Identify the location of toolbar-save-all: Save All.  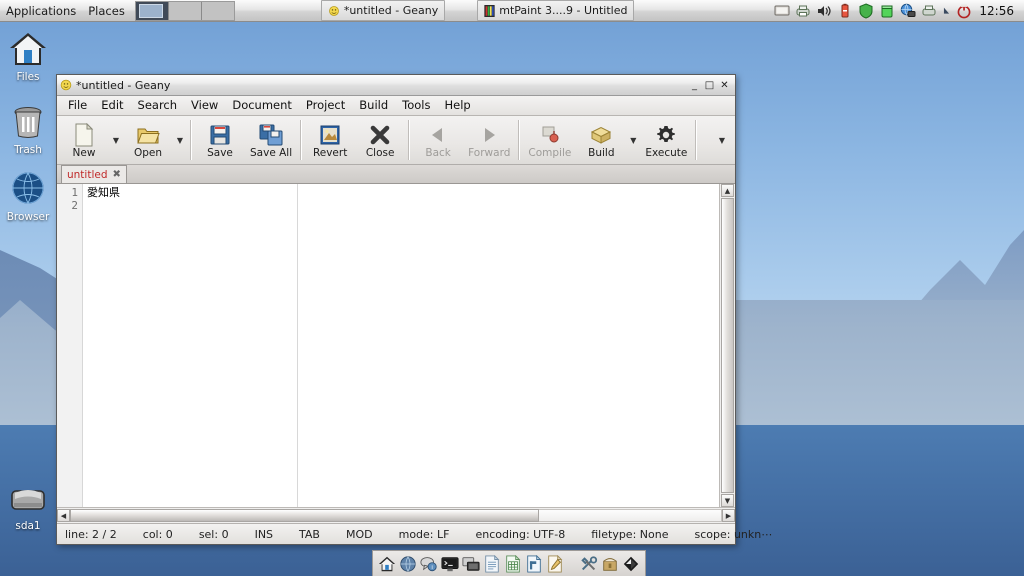
(271, 140).